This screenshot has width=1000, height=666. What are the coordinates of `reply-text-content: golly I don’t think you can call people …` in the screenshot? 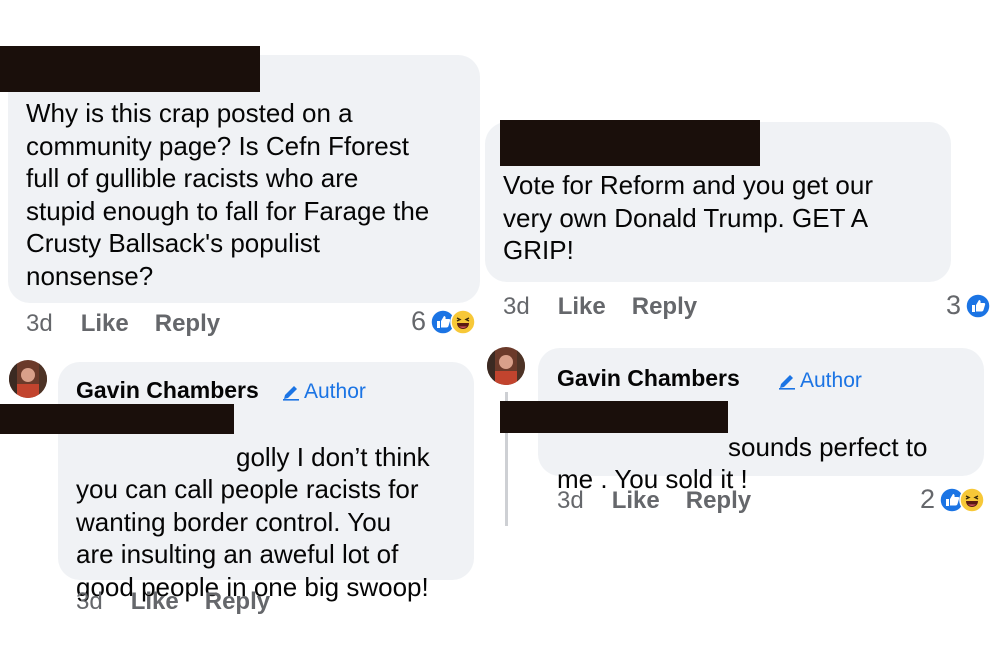 It's located at (253, 521).